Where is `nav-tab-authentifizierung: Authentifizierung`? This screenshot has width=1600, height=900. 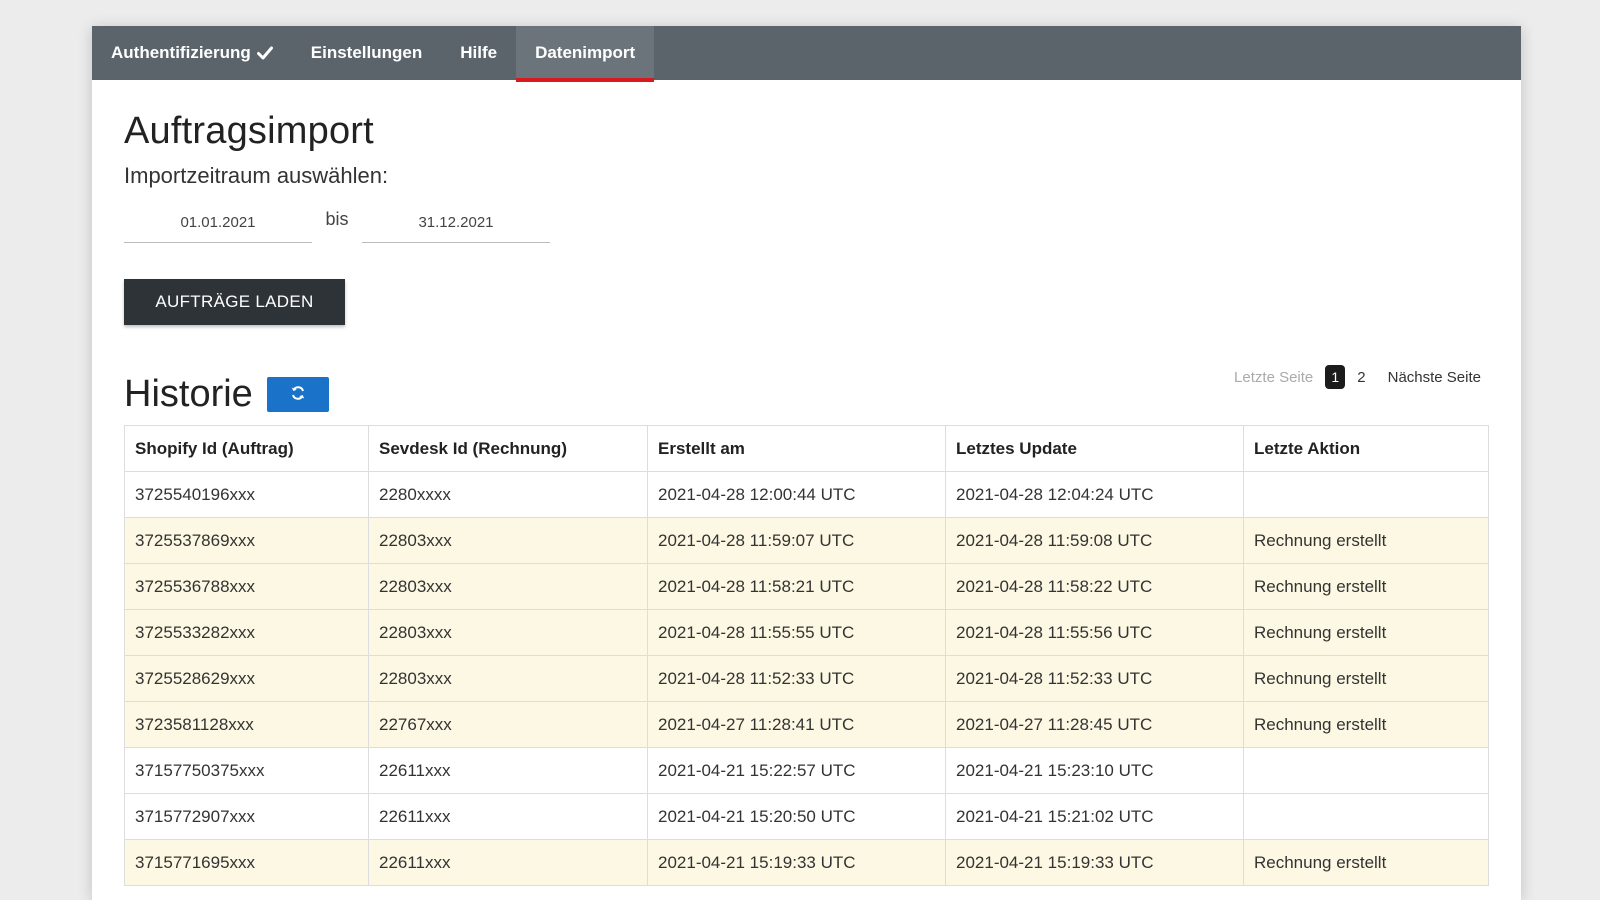 nav-tab-authentifizierung: Authentifizierung is located at coordinates (192, 53).